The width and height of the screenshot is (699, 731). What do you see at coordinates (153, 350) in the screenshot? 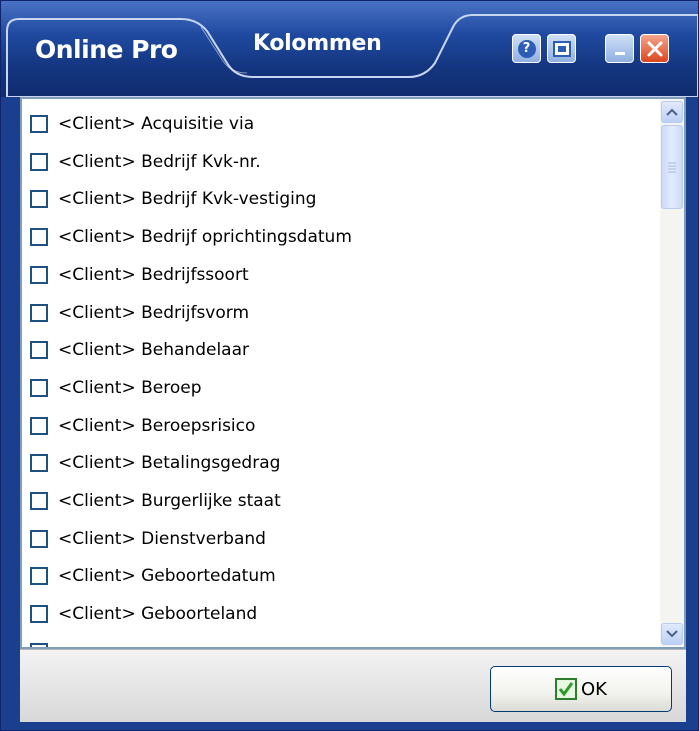
I see `column-label: <Client> Behandelaar` at bounding box center [153, 350].